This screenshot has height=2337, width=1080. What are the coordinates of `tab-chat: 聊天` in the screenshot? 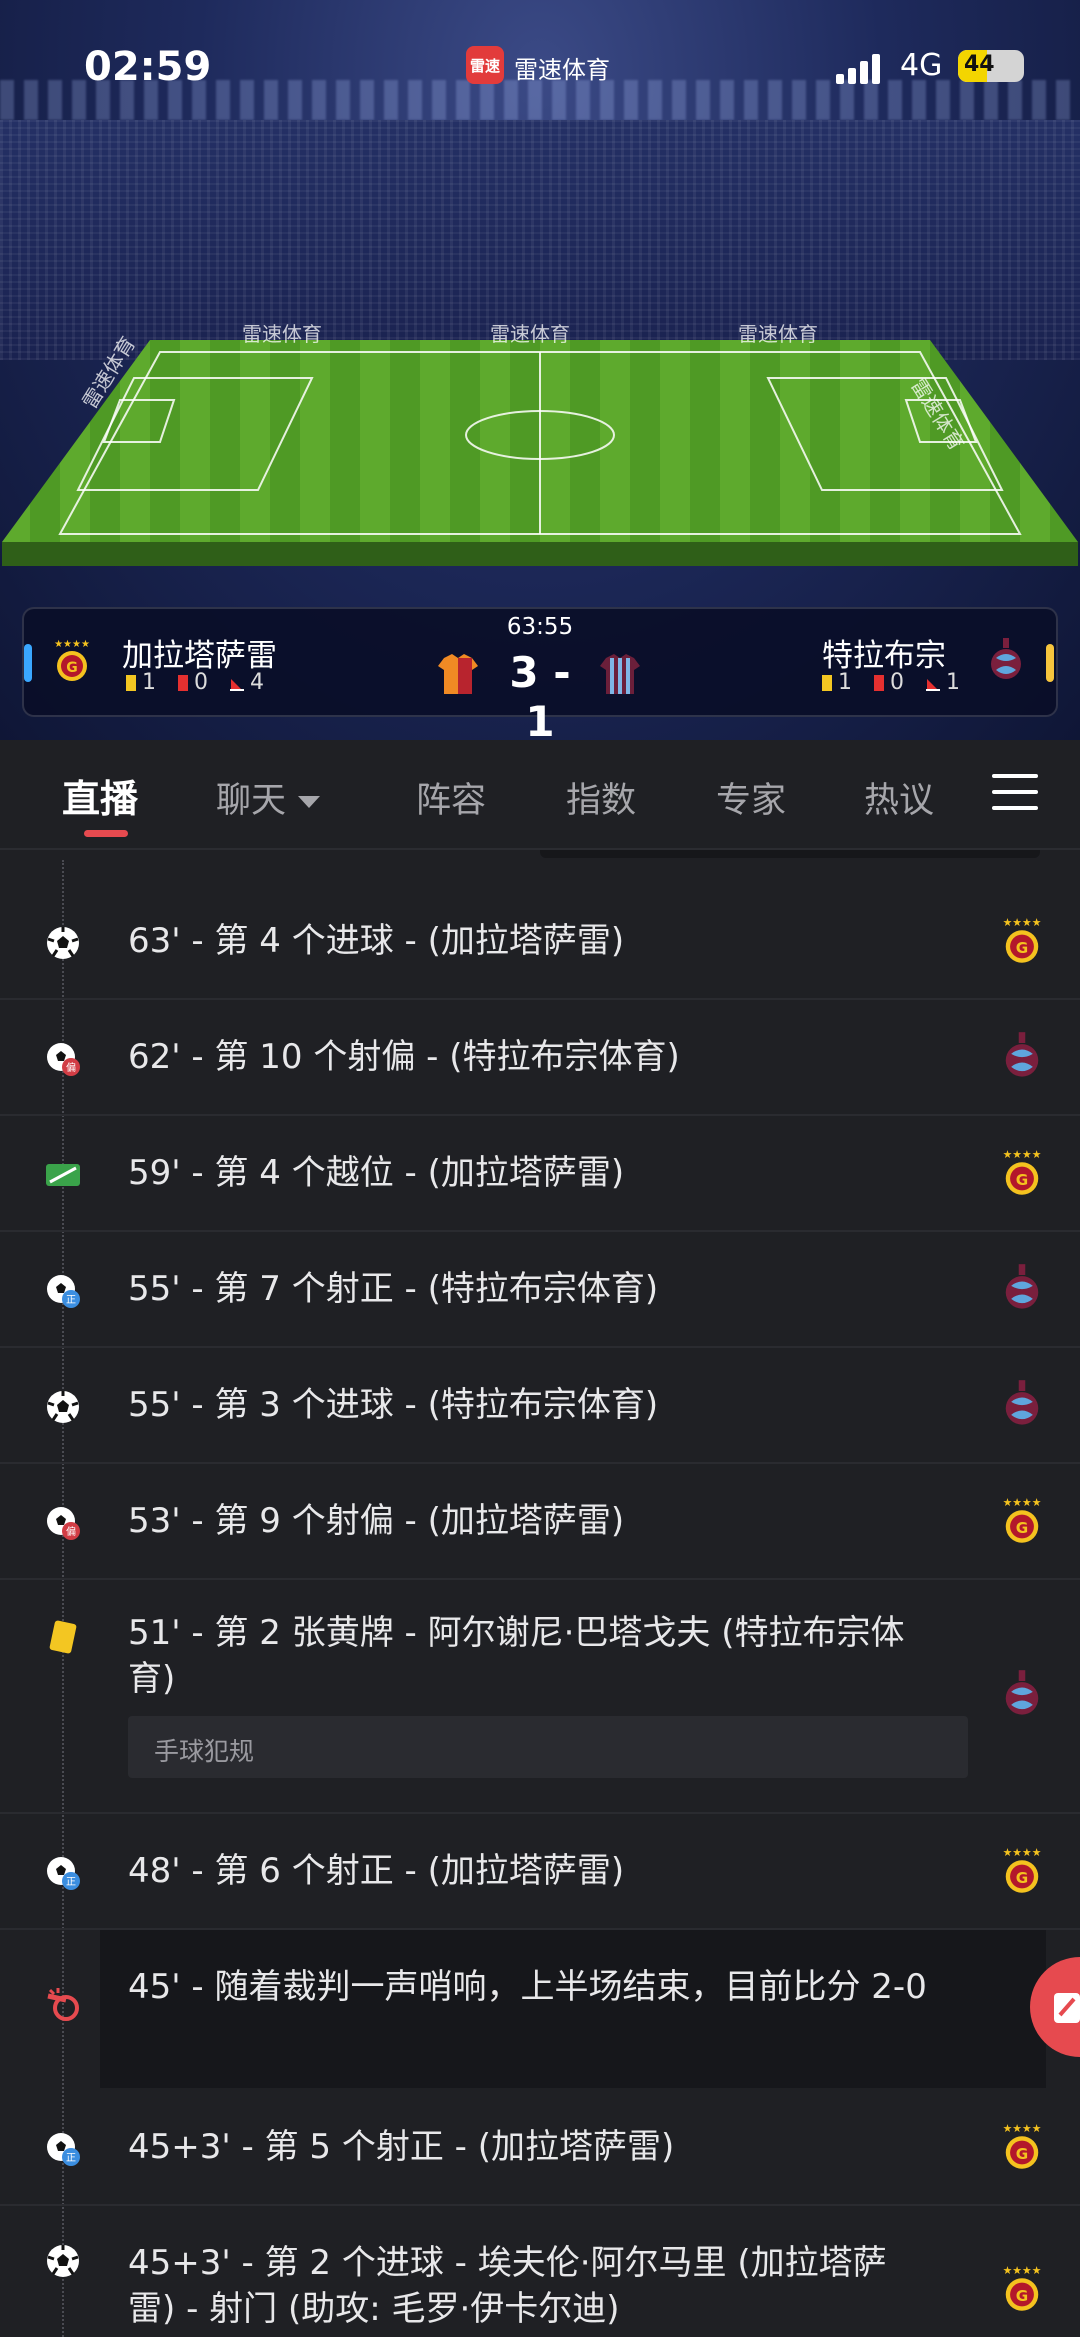 It's located at (268, 797).